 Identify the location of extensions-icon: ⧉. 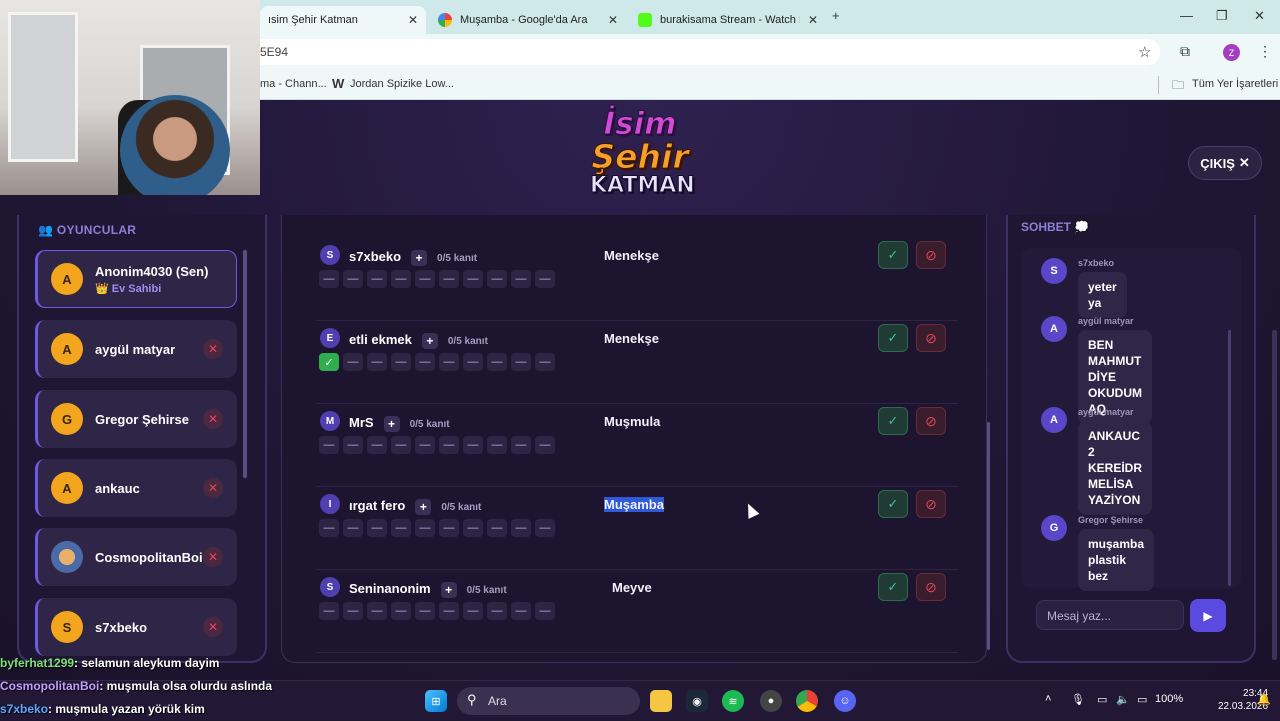
(1185, 51).